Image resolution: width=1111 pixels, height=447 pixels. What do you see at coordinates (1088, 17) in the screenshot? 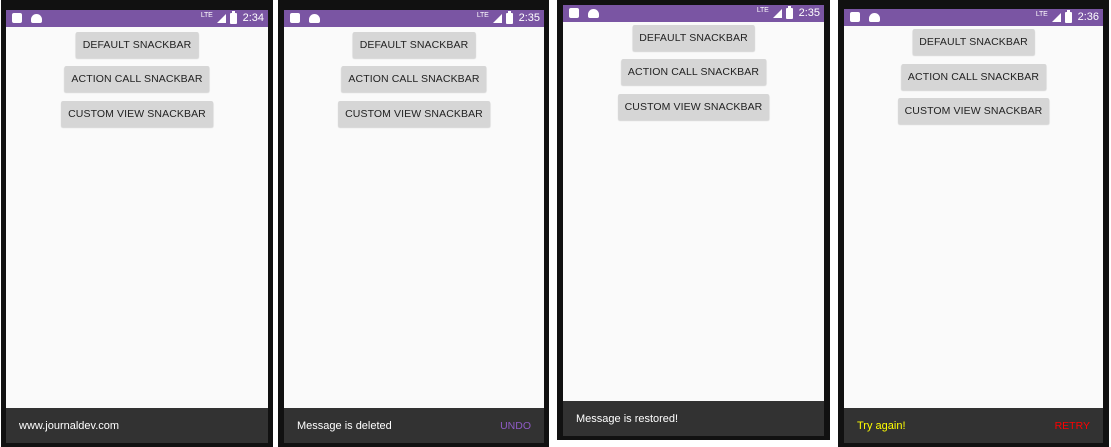
I see `status-time: 2:36` at bounding box center [1088, 17].